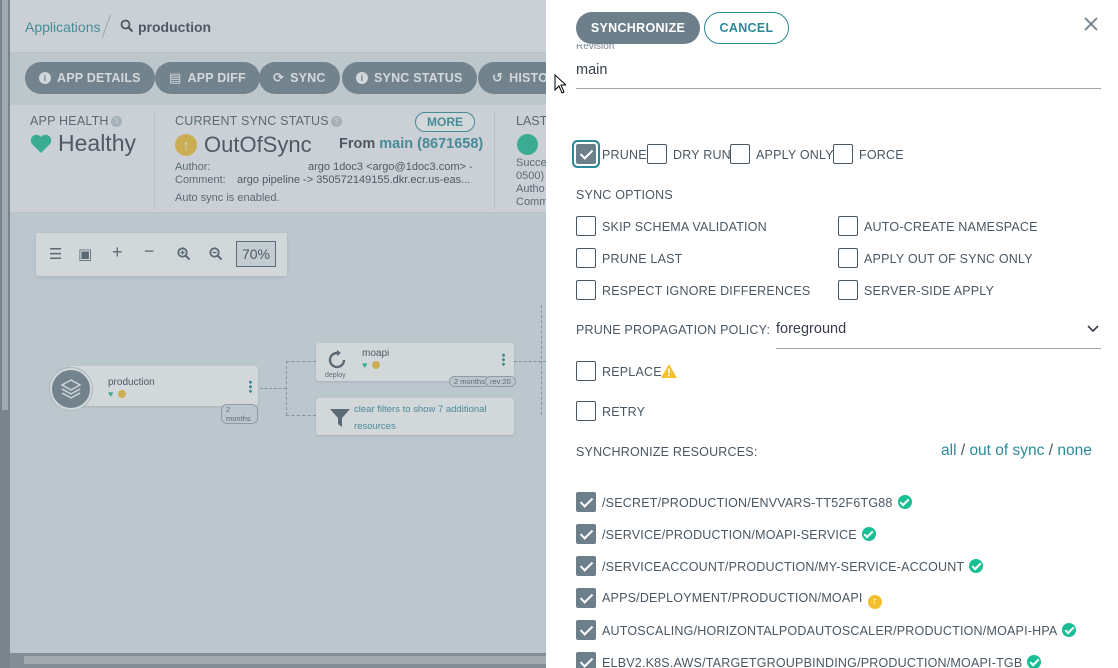 This screenshot has width=1118, height=668. I want to click on resource-label: /SERVICE/PRODUCTION/MOAPI-SERVICE, so click(729, 535).